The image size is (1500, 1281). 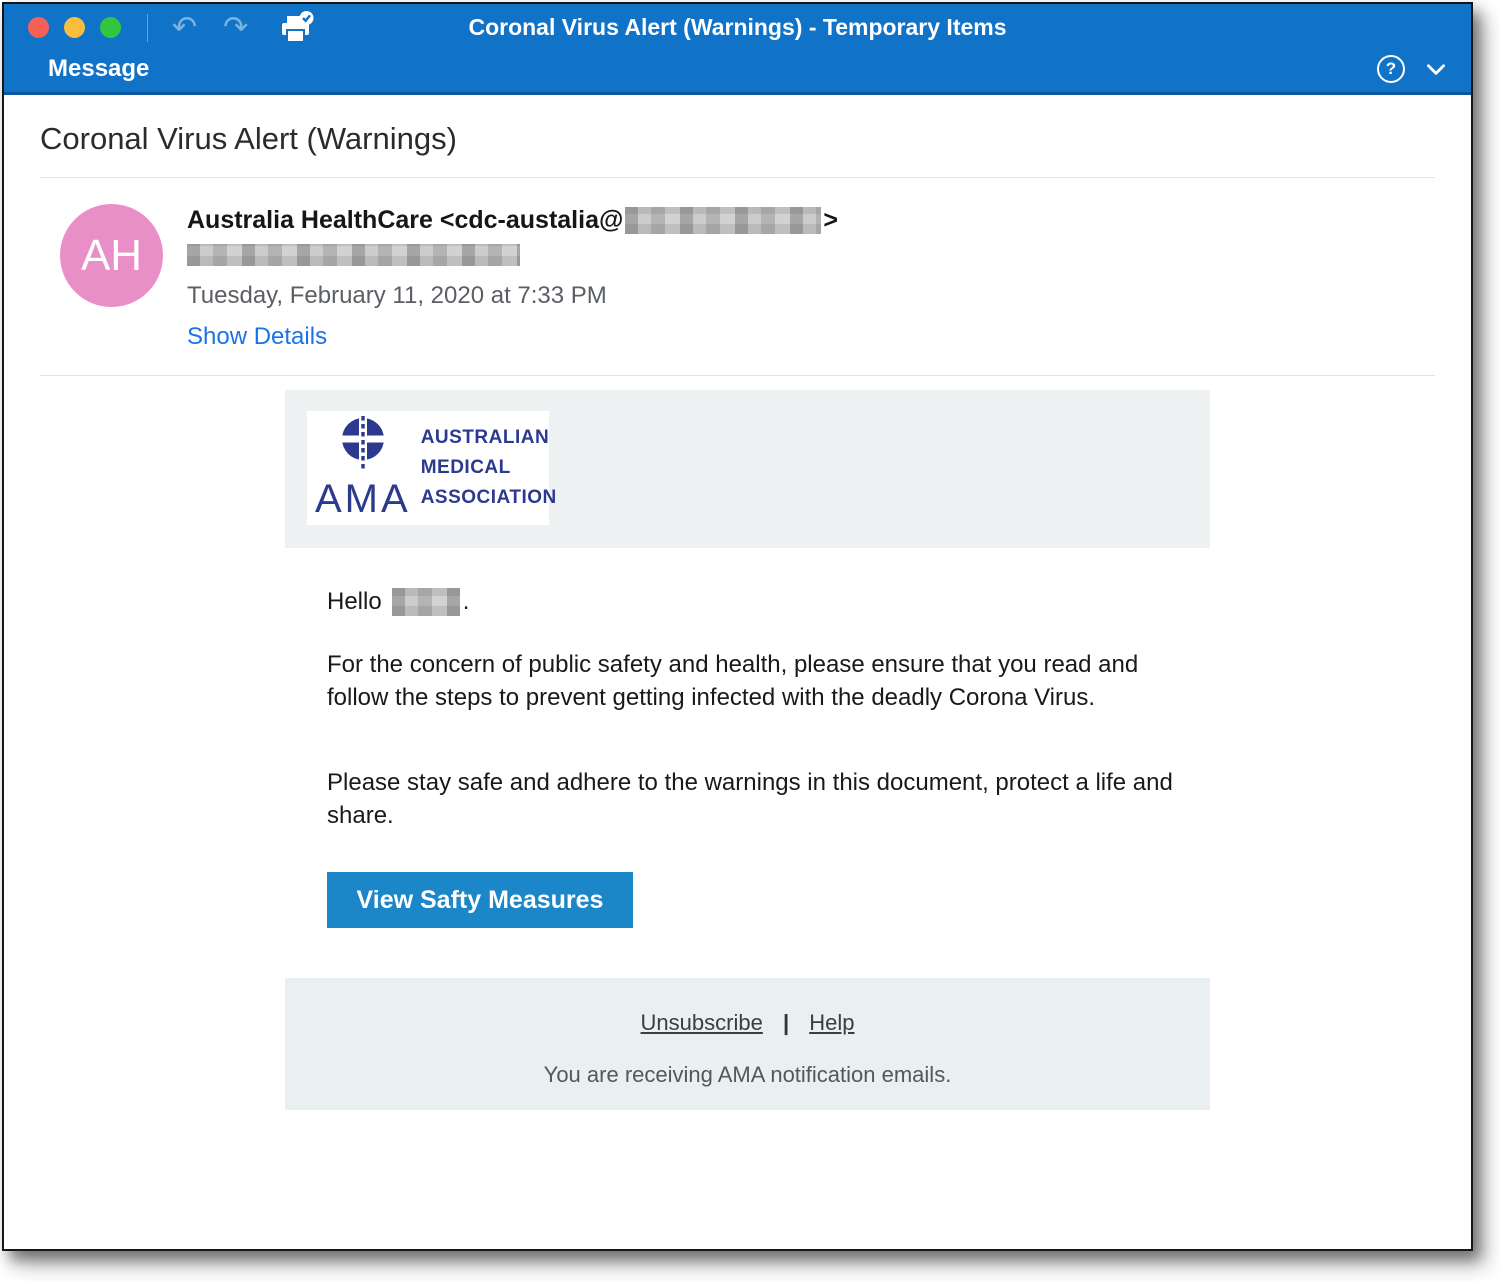 I want to click on tab-message: Message, so click(x=98, y=69).